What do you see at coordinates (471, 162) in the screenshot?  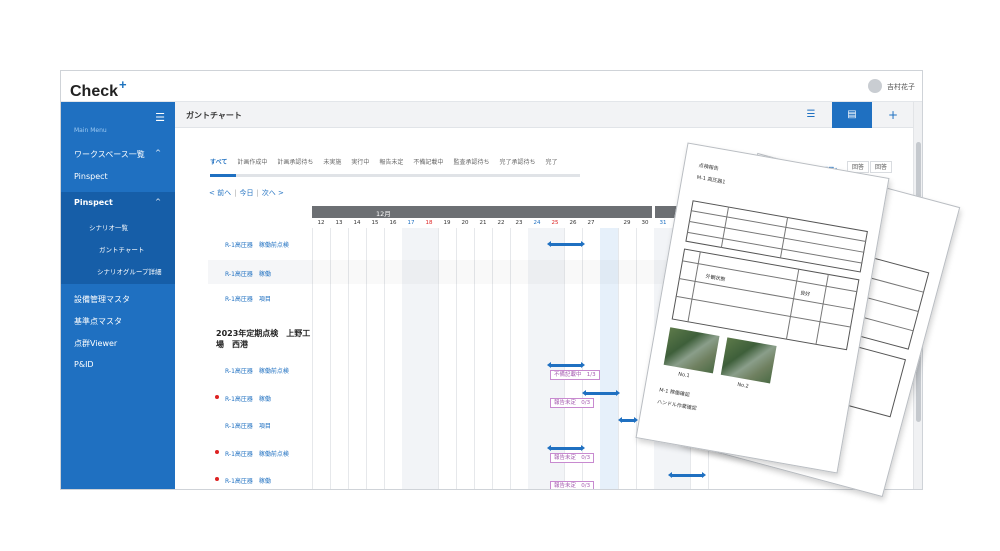 I see `tab-audit-approval: 監査承認待ち` at bounding box center [471, 162].